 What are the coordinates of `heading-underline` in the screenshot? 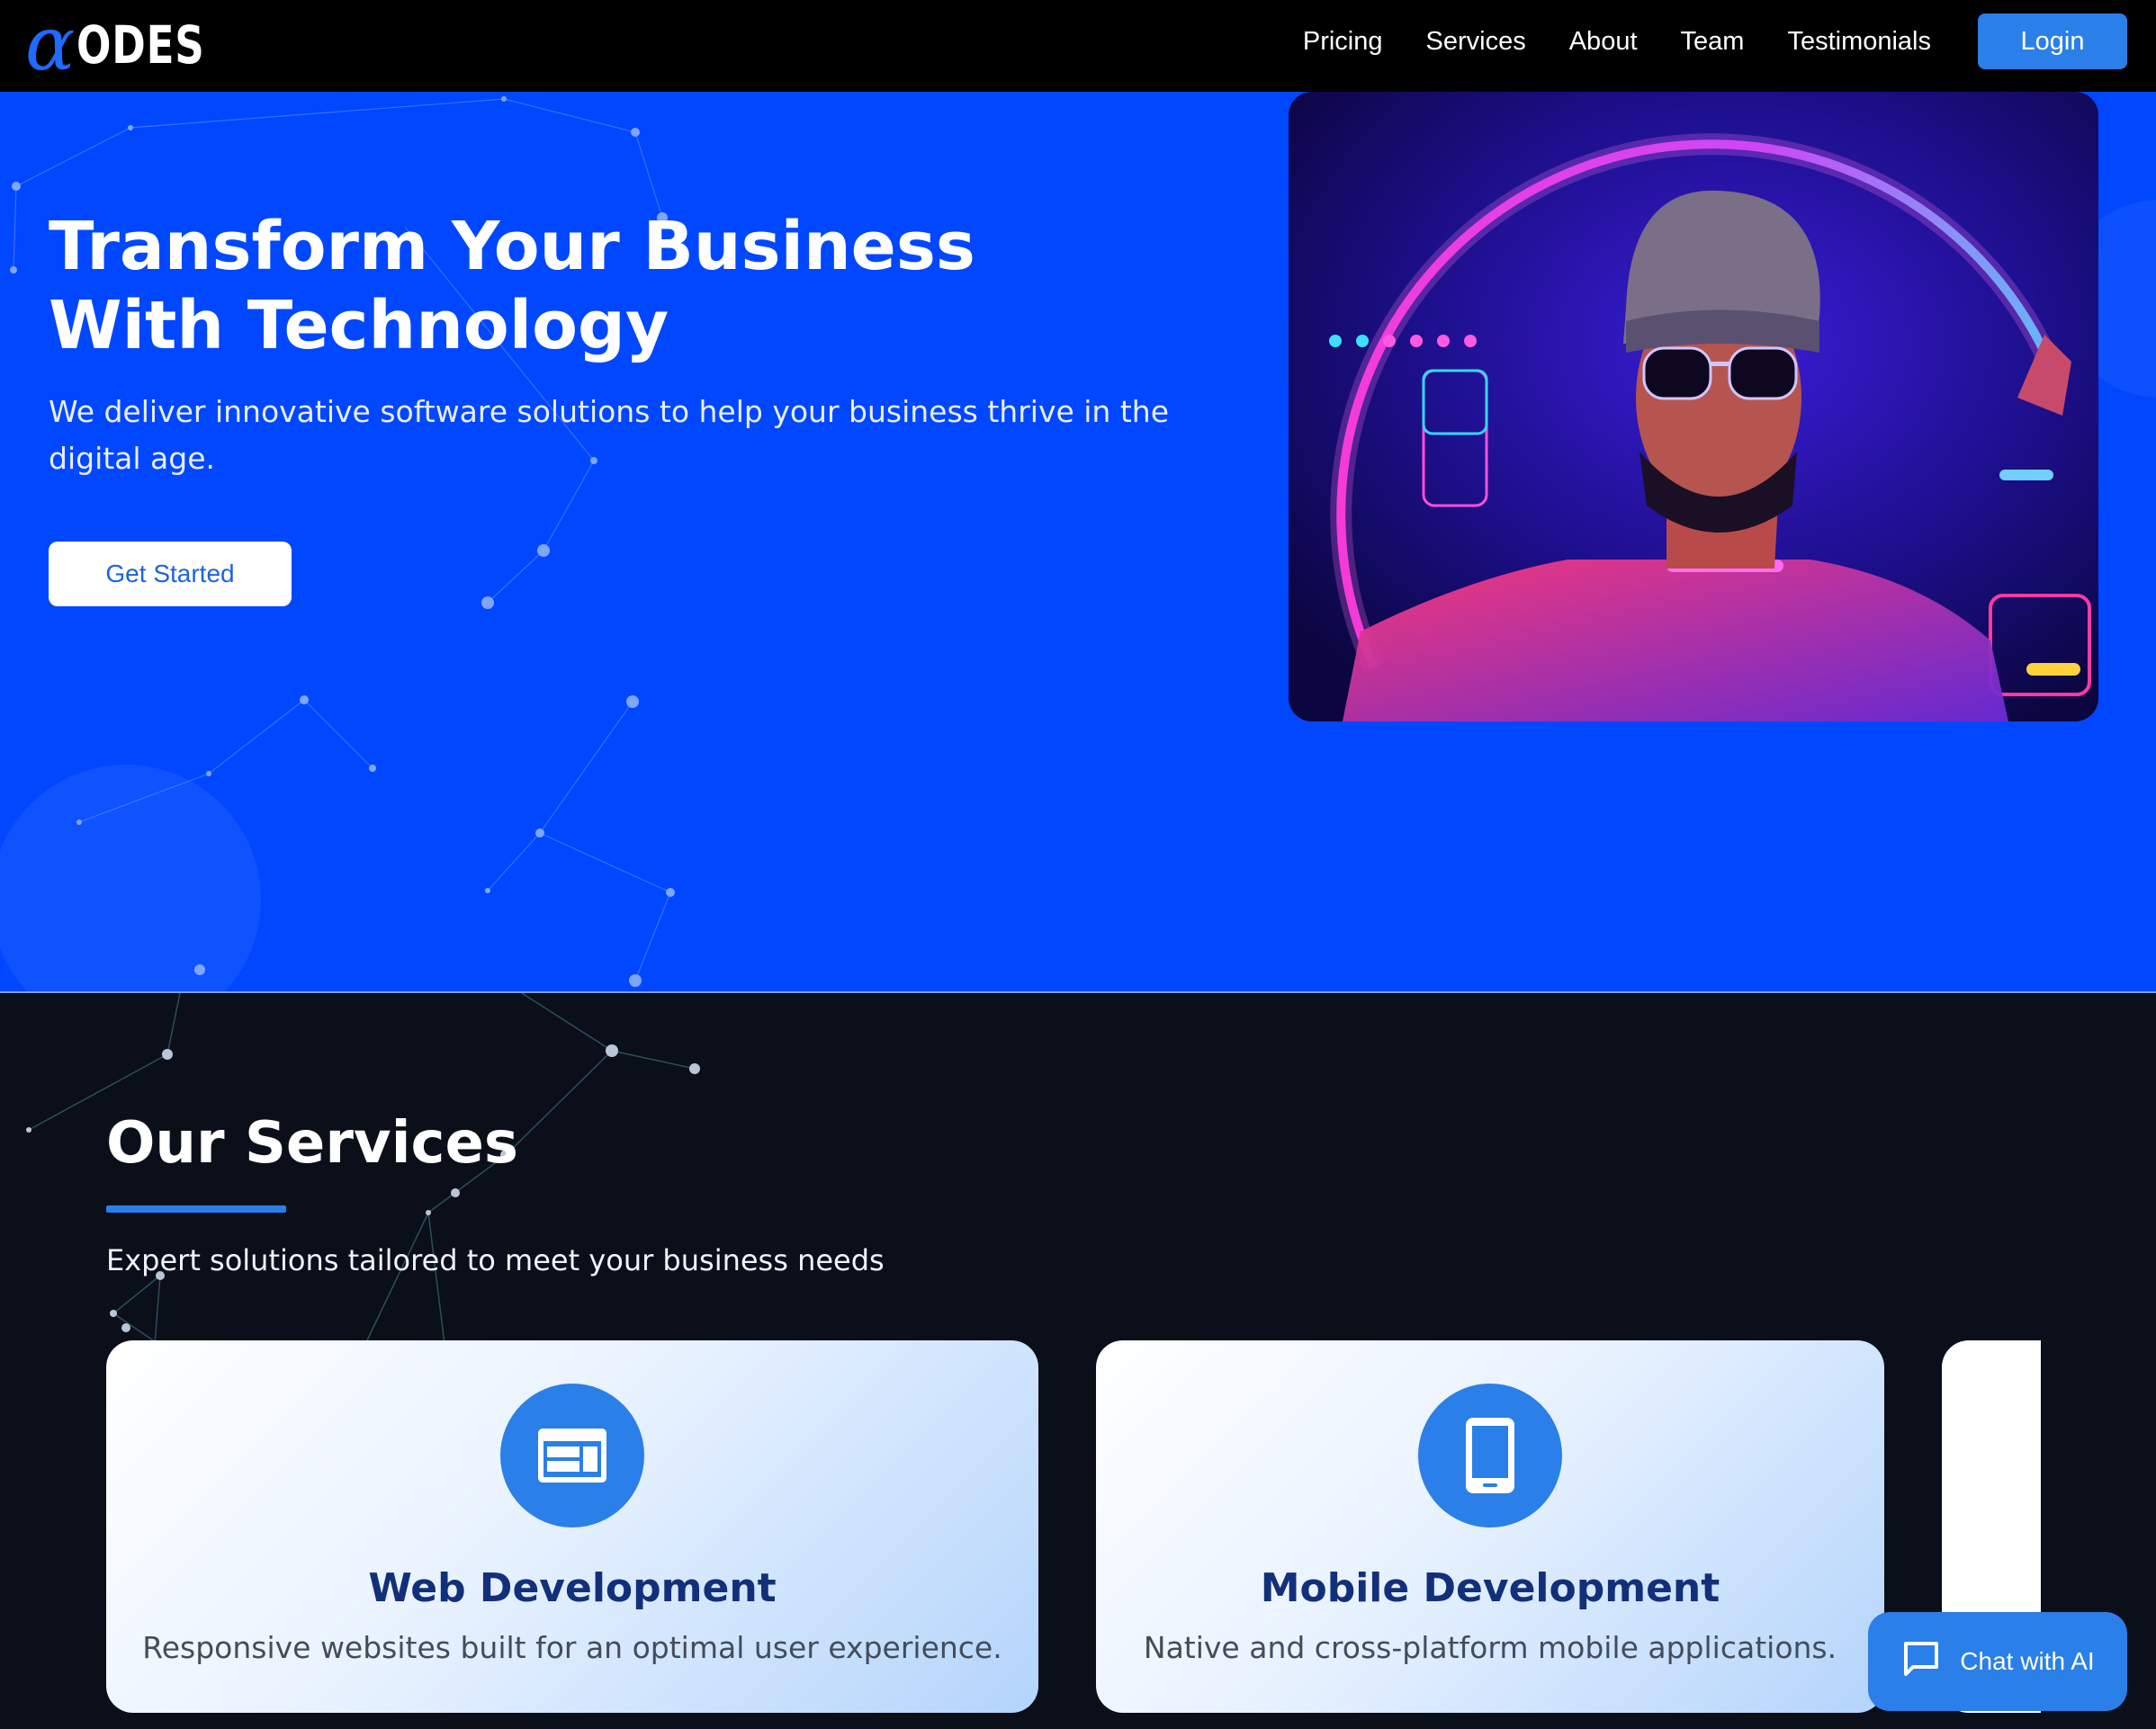 It's located at (196, 1209).